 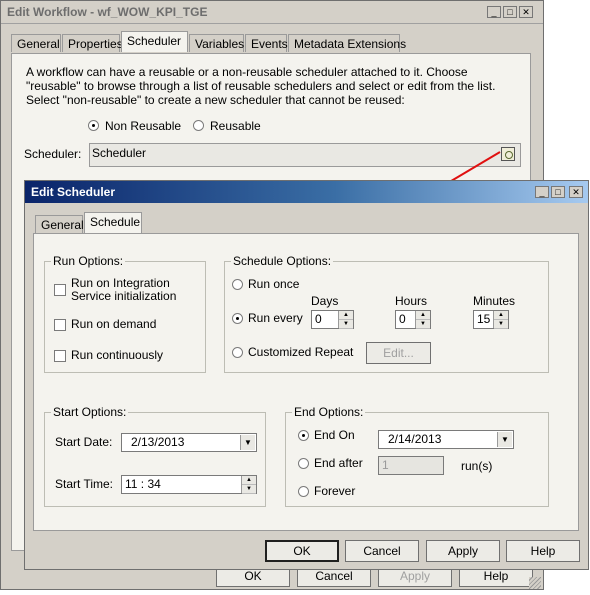 What do you see at coordinates (402, 319) in the screenshot?
I see `hours-value: 0` at bounding box center [402, 319].